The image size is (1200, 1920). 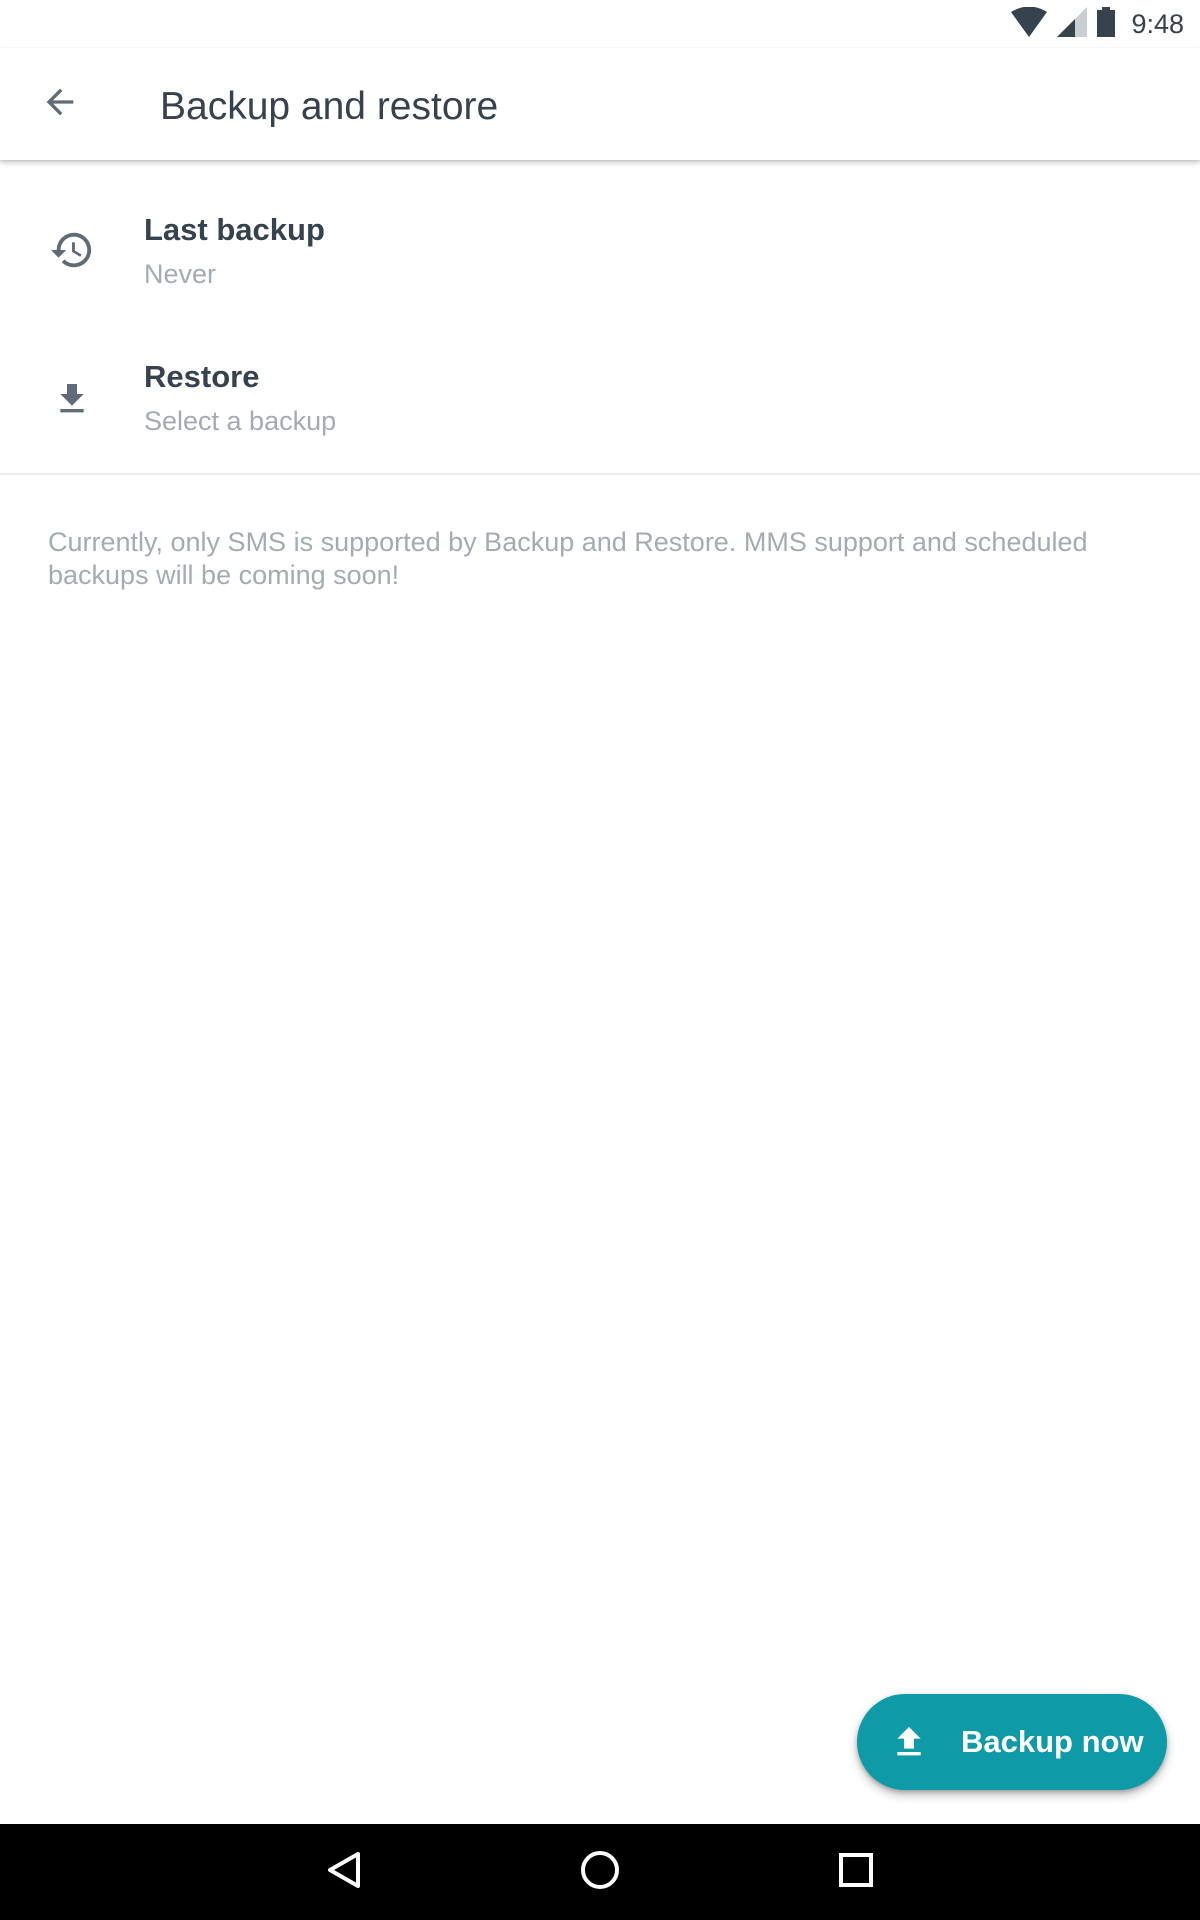 I want to click on recents-nav-icon, so click(x=856, y=1872).